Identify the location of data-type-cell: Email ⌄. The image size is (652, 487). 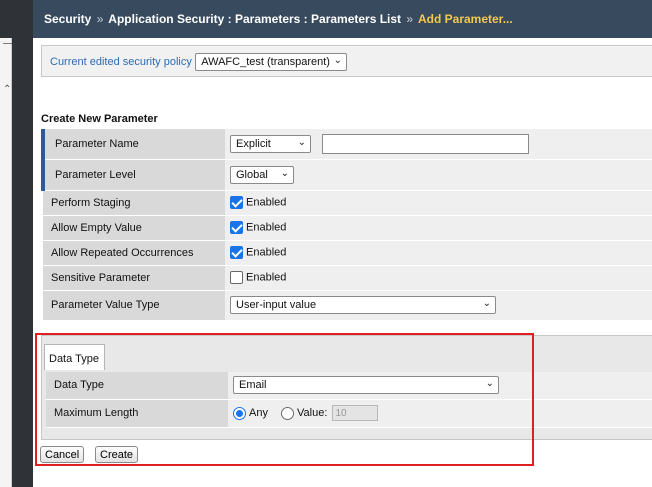
(440, 386).